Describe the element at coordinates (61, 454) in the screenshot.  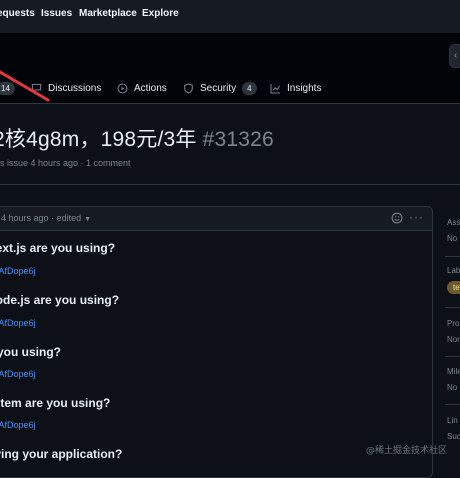
I see `question-heading: oying your application?` at that location.